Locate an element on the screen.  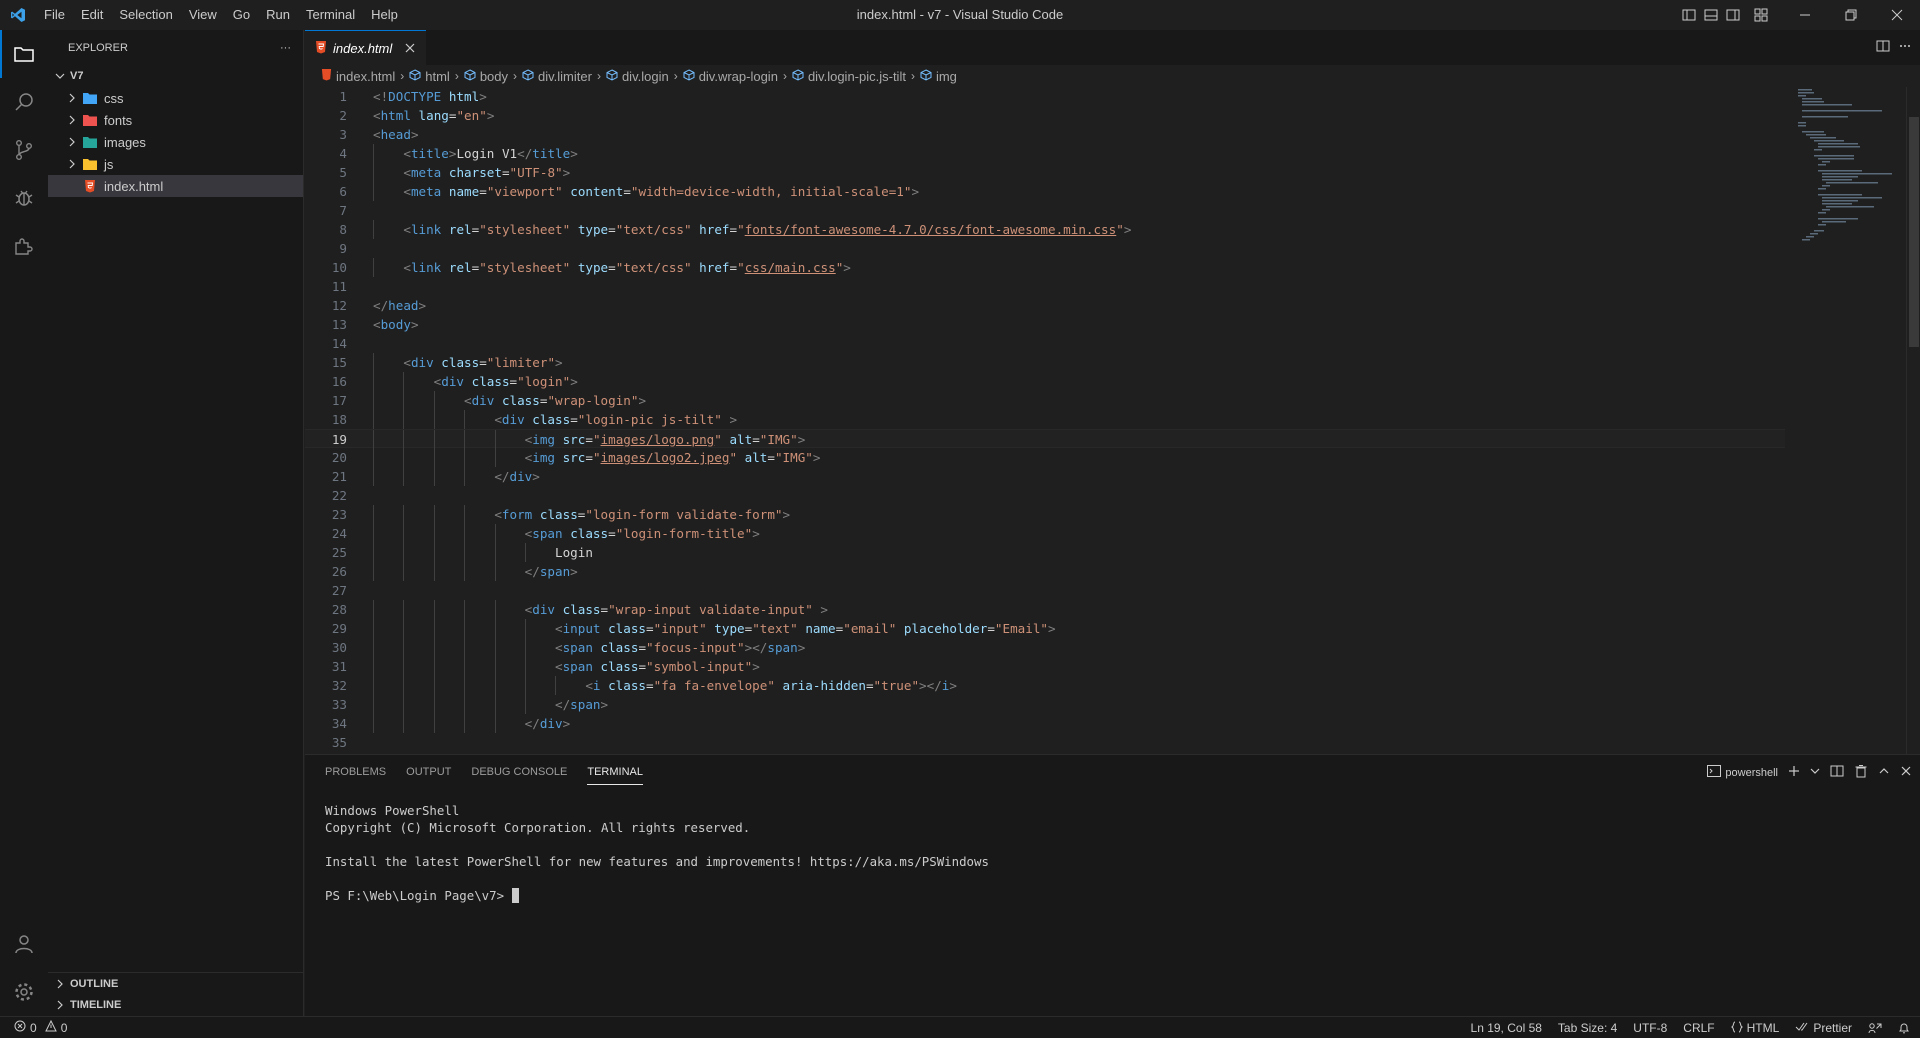
tab-debug-console: DEBUG CONSOLE is located at coordinates (519, 772).